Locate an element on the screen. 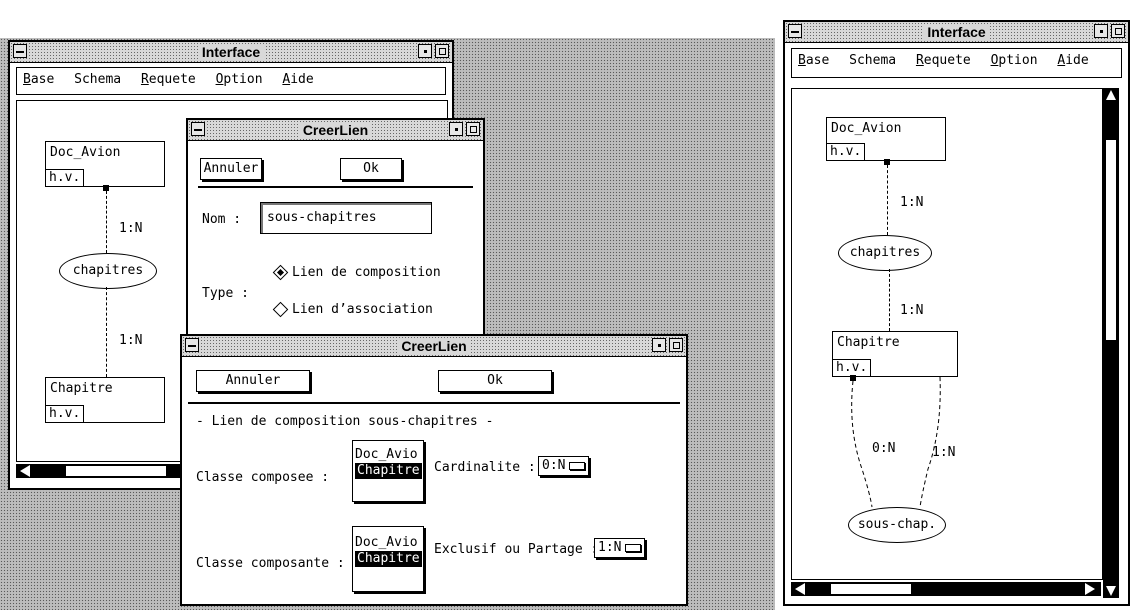 The width and height of the screenshot is (1135, 610). scroll-down-icon is located at coordinates (1111, 591).